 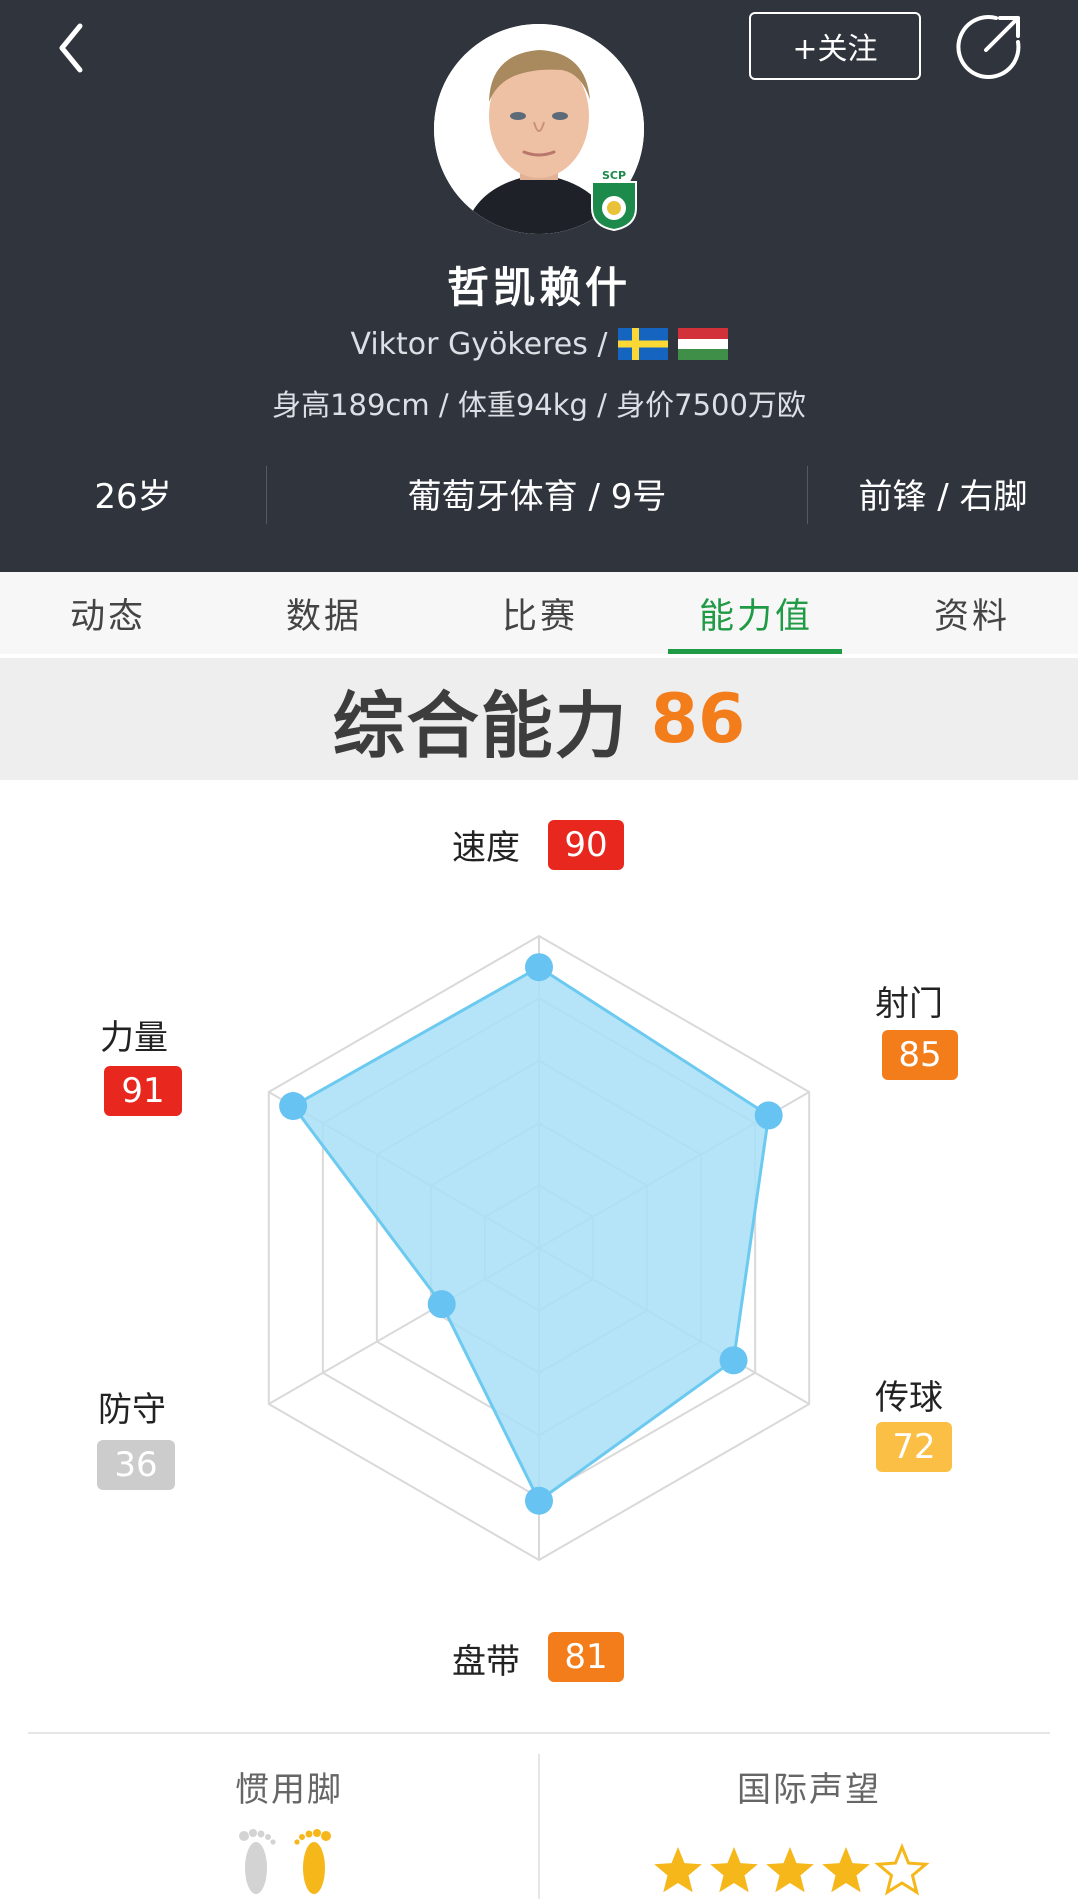 What do you see at coordinates (479, 344) in the screenshot?
I see `player-name-en: Viktor Gyökeres /` at bounding box center [479, 344].